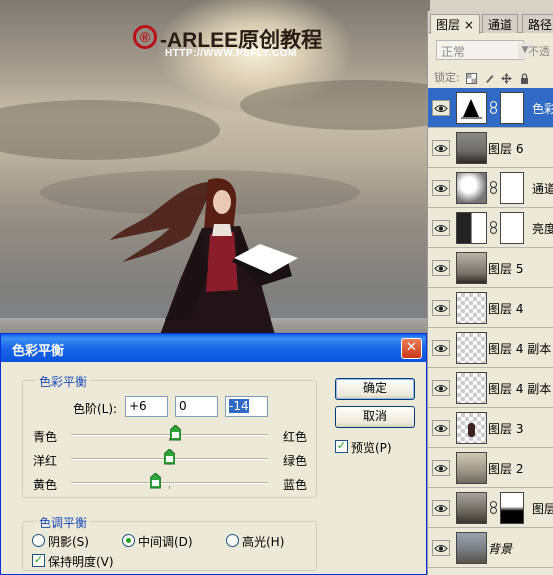 The image size is (553, 575). I want to click on shadows-label: 阴影(S), so click(68, 541).